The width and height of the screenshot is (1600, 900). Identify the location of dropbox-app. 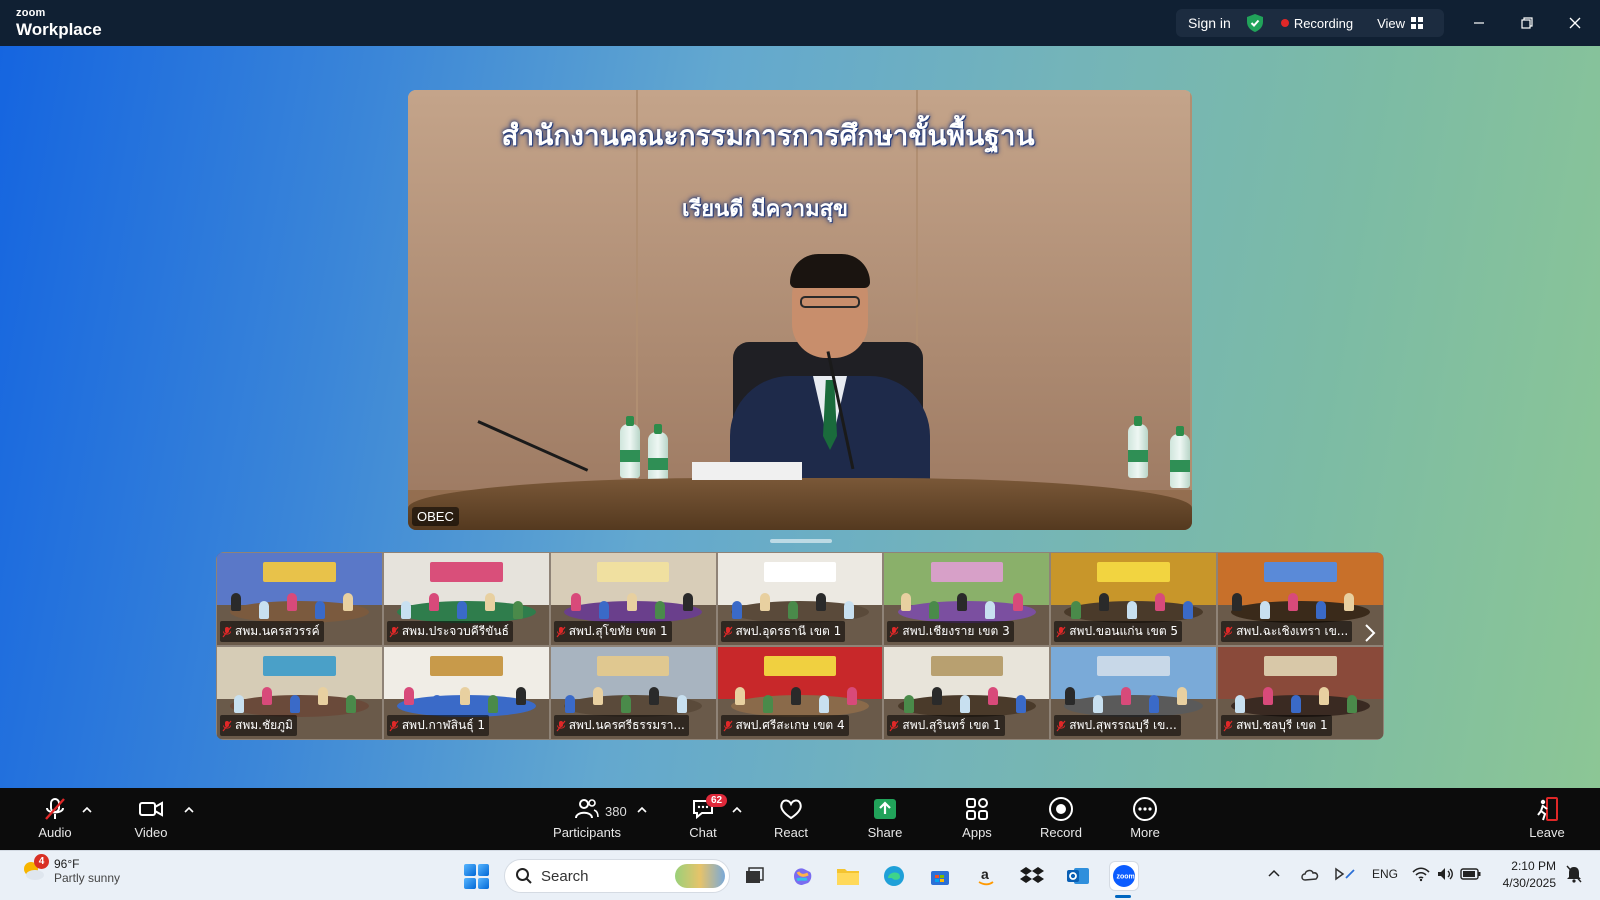
(1032, 876).